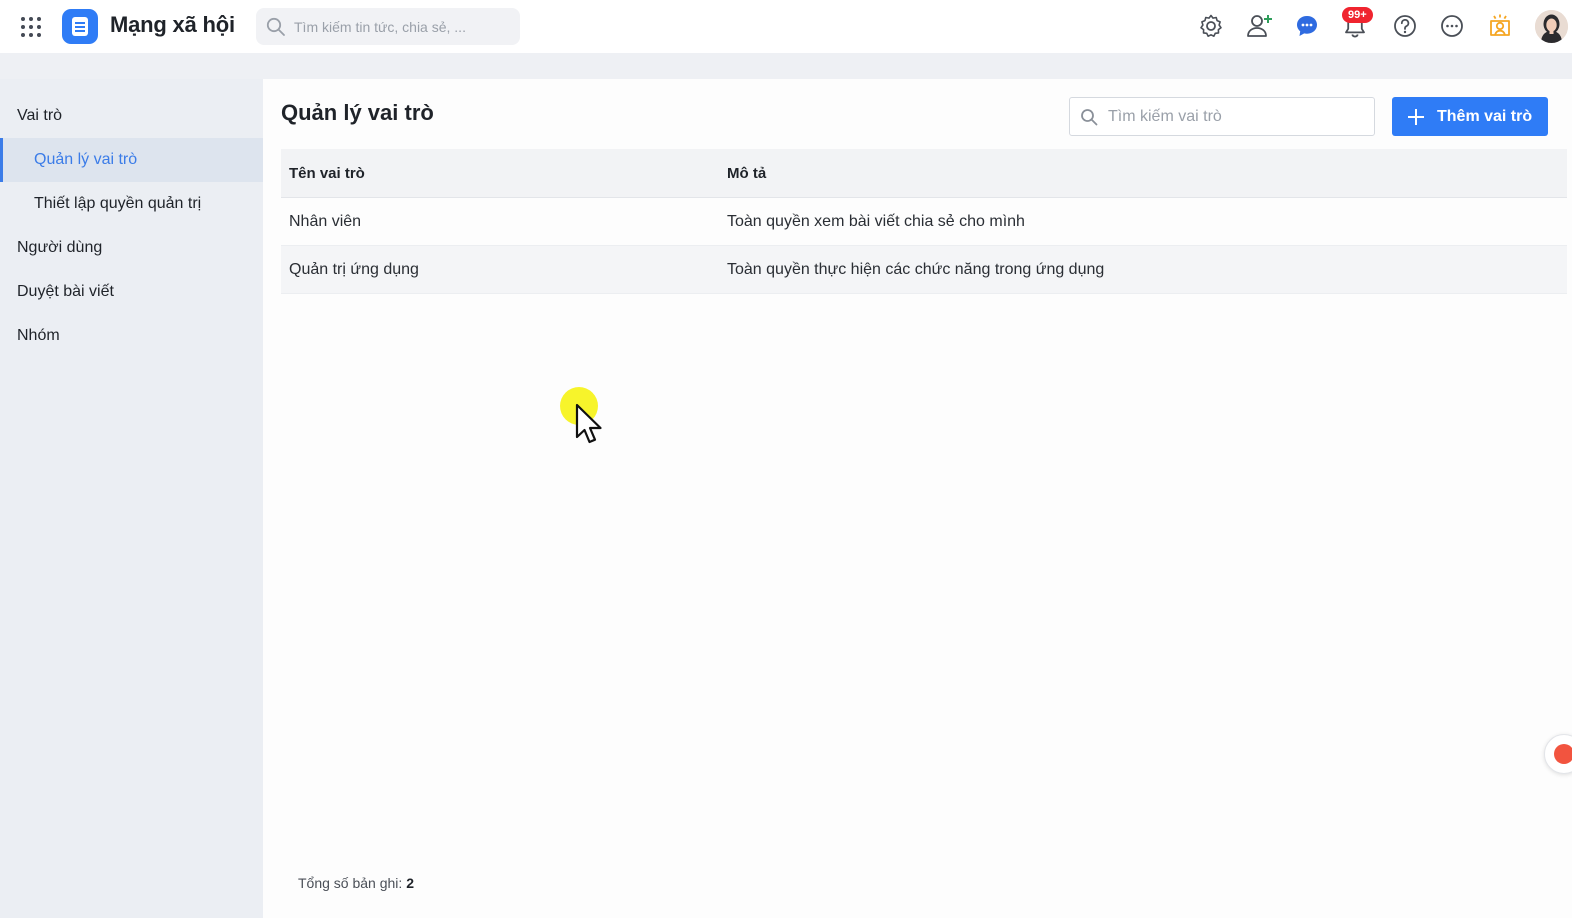  What do you see at coordinates (86, 159) in the screenshot?
I see `sidebar-item-label: Quản lý vai trò` at bounding box center [86, 159].